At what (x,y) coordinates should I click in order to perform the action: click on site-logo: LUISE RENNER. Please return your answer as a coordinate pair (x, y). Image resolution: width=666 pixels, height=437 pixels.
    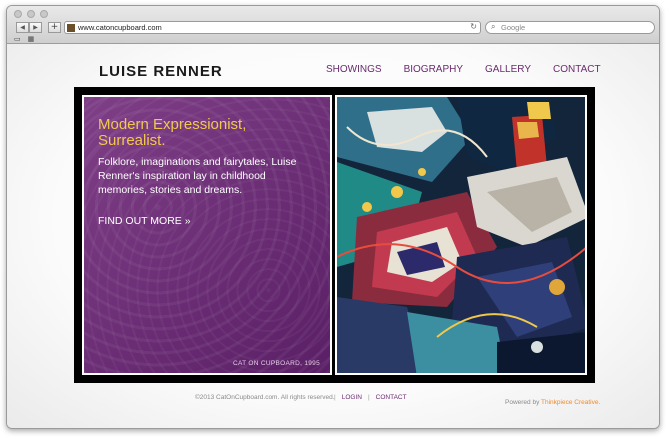
    Looking at the image, I should click on (161, 71).